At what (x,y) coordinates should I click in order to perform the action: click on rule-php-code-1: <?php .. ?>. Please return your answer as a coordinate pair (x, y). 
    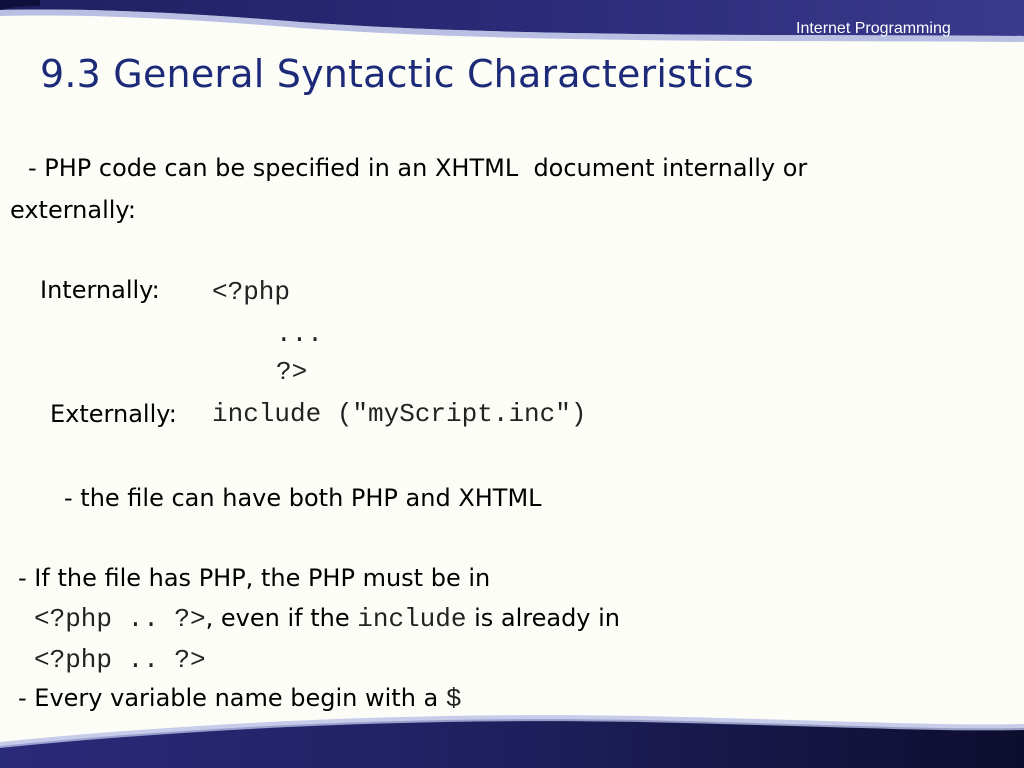
    Looking at the image, I should click on (120, 619).